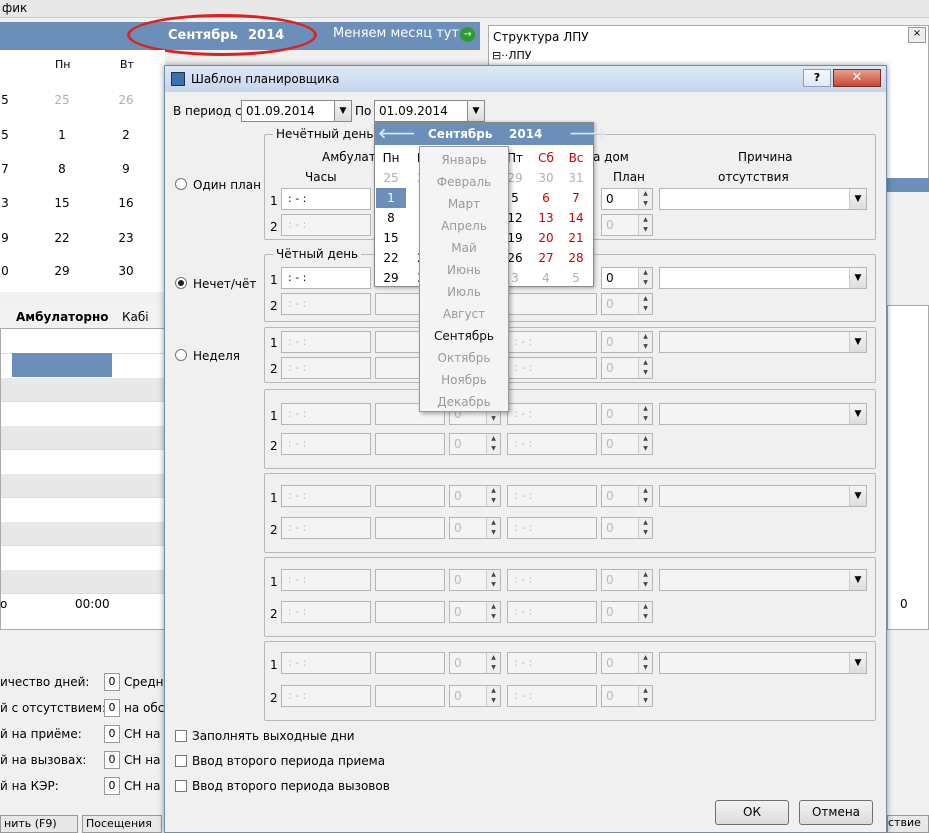 The height and width of the screenshot is (833, 929). What do you see at coordinates (391, 178) in the screenshot?
I see `calendar-day: 25` at bounding box center [391, 178].